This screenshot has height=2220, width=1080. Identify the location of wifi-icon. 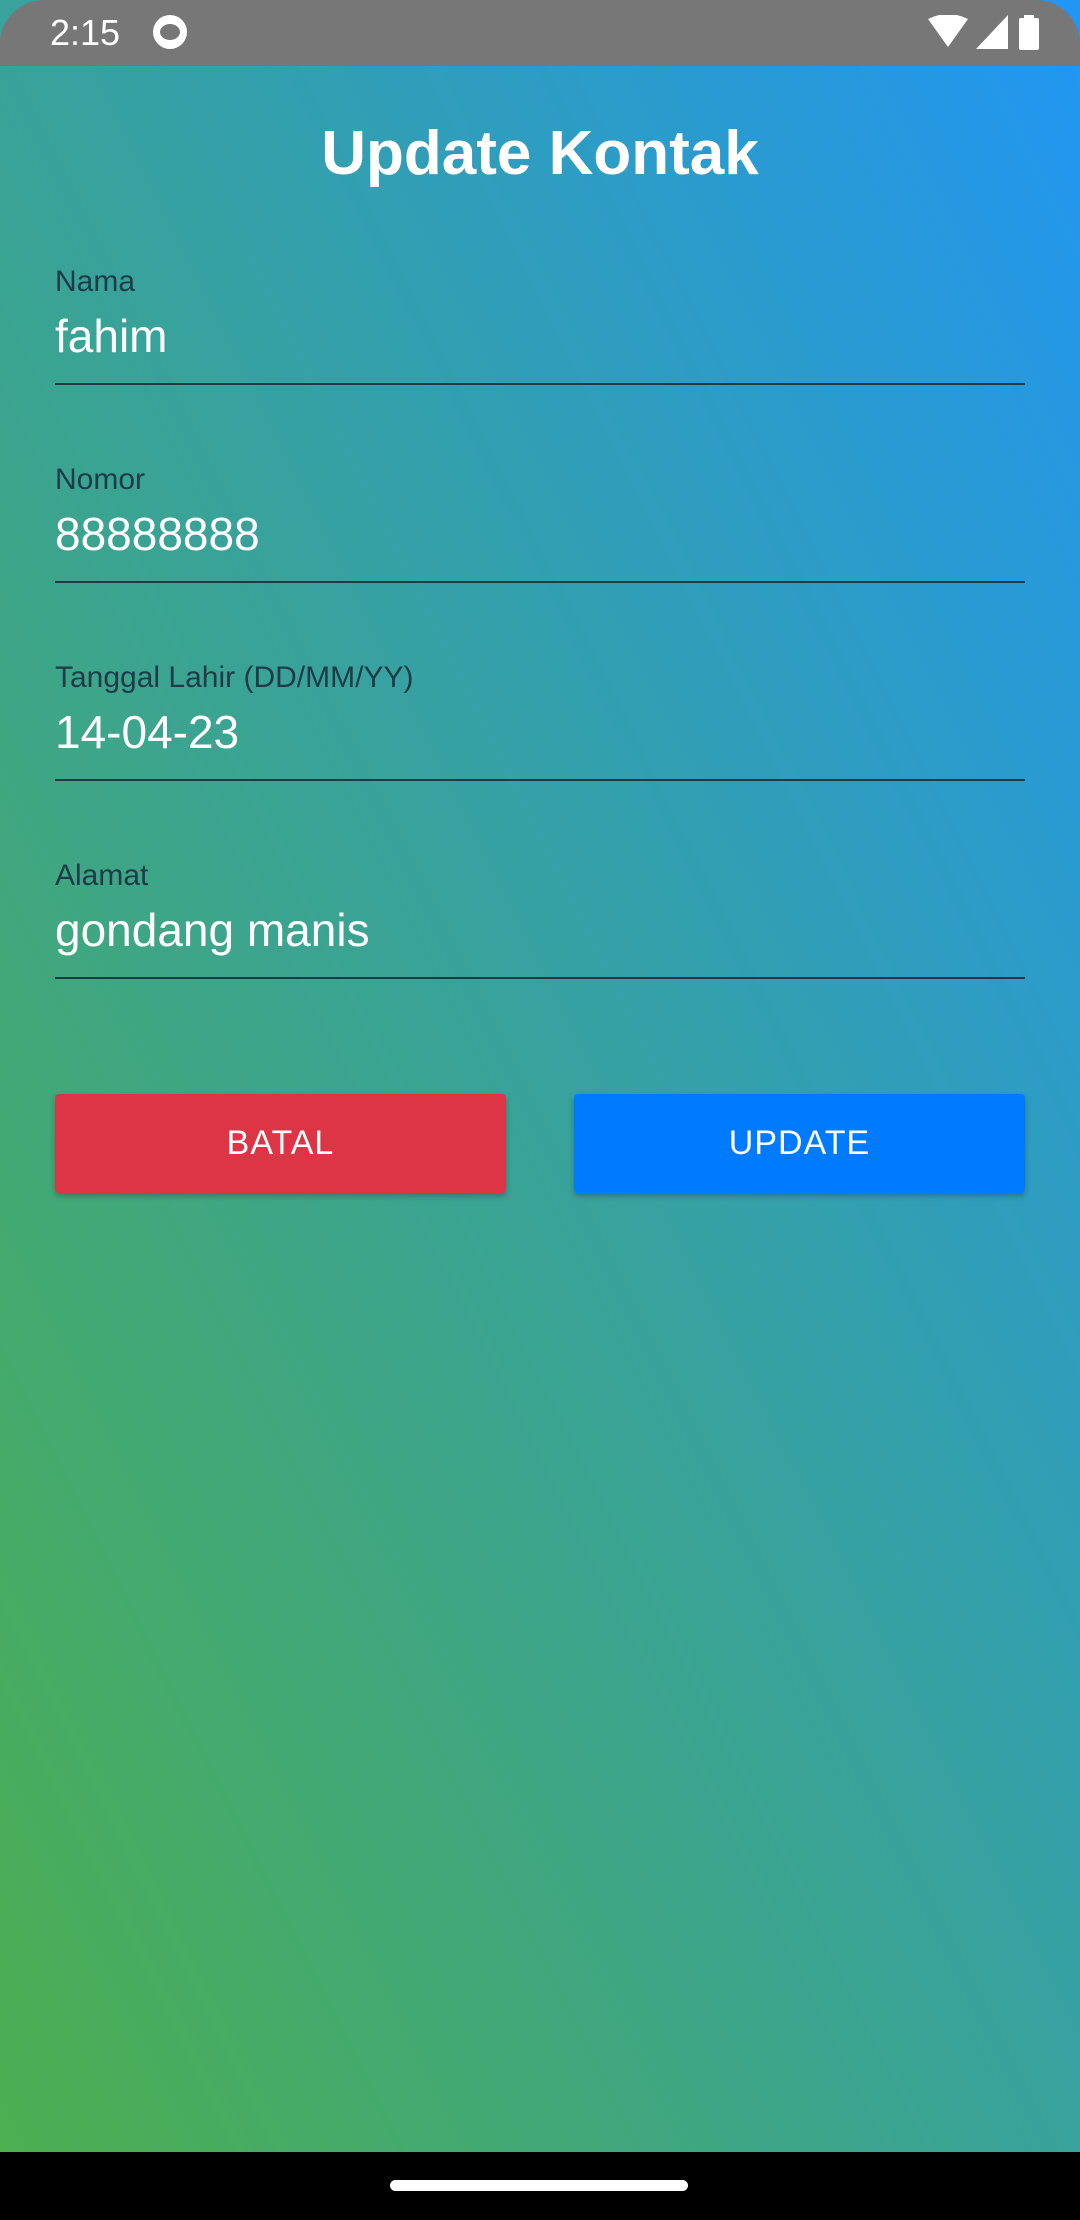
(948, 31).